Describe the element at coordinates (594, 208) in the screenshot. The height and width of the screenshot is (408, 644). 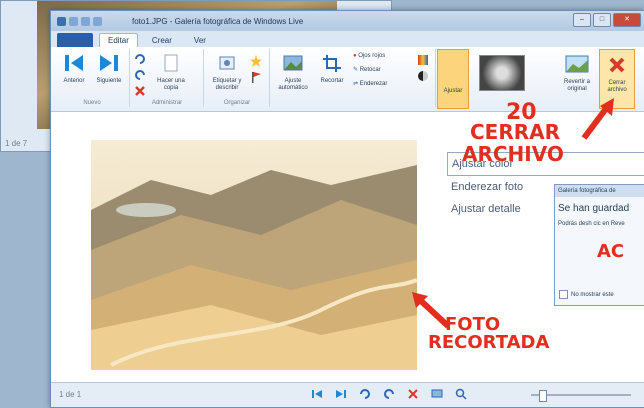
I see `dialog-message: Se han guardad` at that location.